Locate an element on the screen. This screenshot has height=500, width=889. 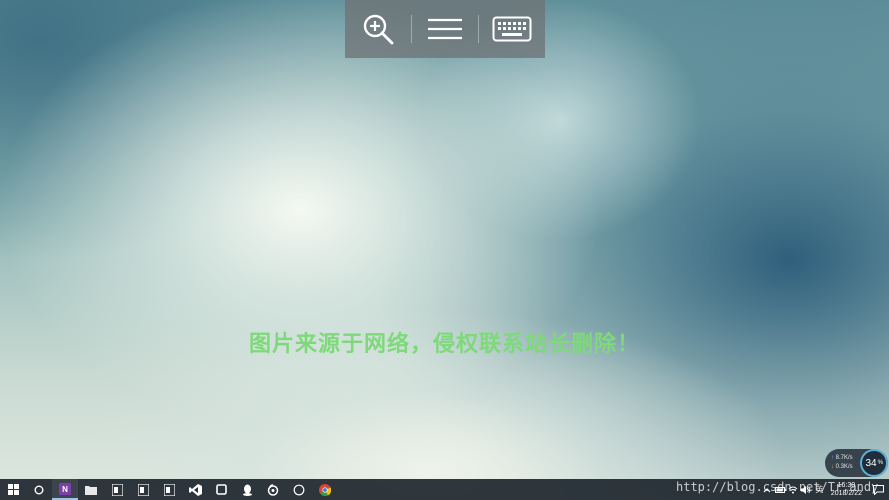
download-arrow-icon: ↓ is located at coordinates (832, 467).